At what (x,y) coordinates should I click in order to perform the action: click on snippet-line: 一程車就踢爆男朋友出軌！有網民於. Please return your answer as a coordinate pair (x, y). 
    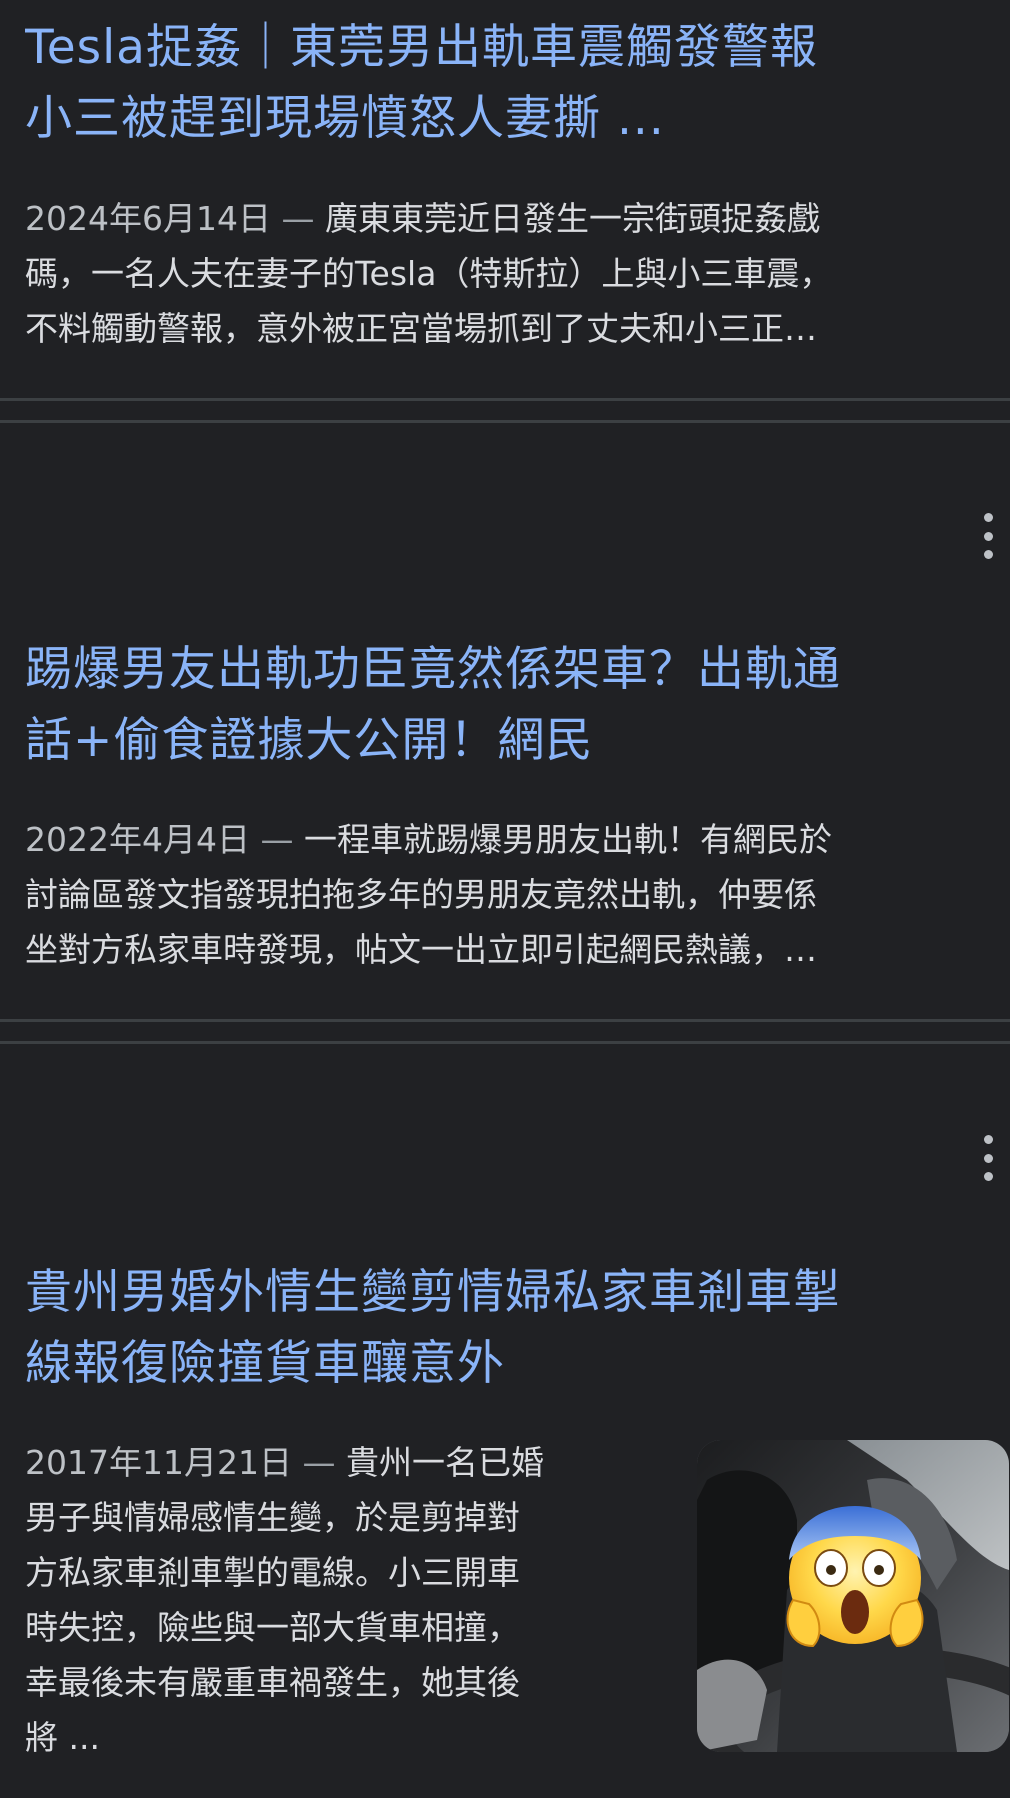
    Looking at the image, I should click on (567, 839).